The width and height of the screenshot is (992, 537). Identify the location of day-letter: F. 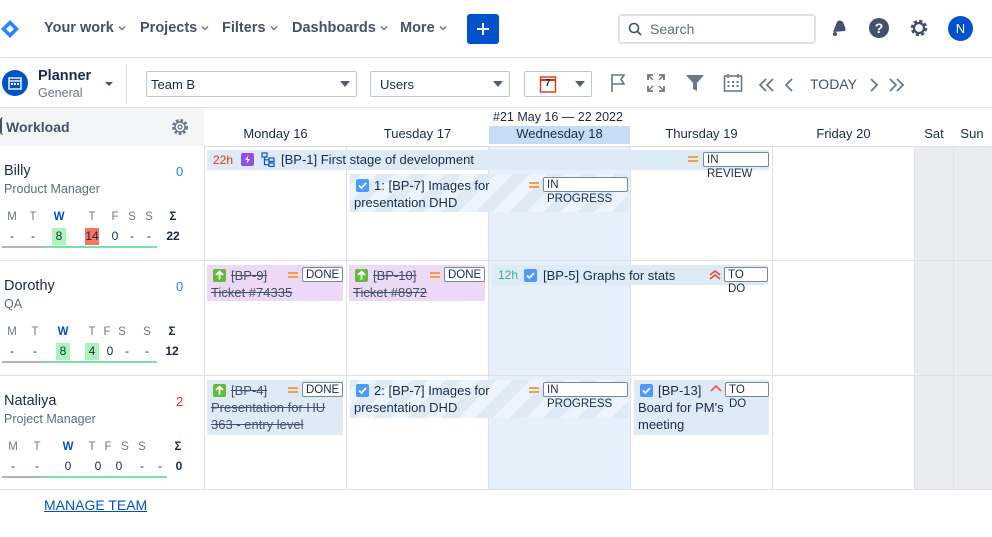
(108, 447).